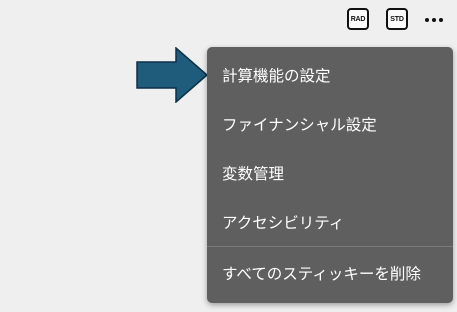  Describe the element at coordinates (330, 74) in the screenshot. I see `menu-item-calculator-settings: 計算機能の設定` at that location.